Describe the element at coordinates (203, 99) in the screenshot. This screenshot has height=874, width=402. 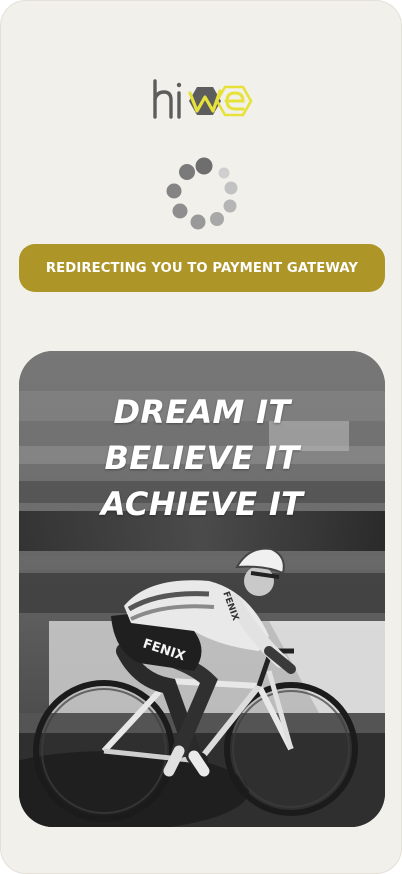
I see `hiwe-logo` at that location.